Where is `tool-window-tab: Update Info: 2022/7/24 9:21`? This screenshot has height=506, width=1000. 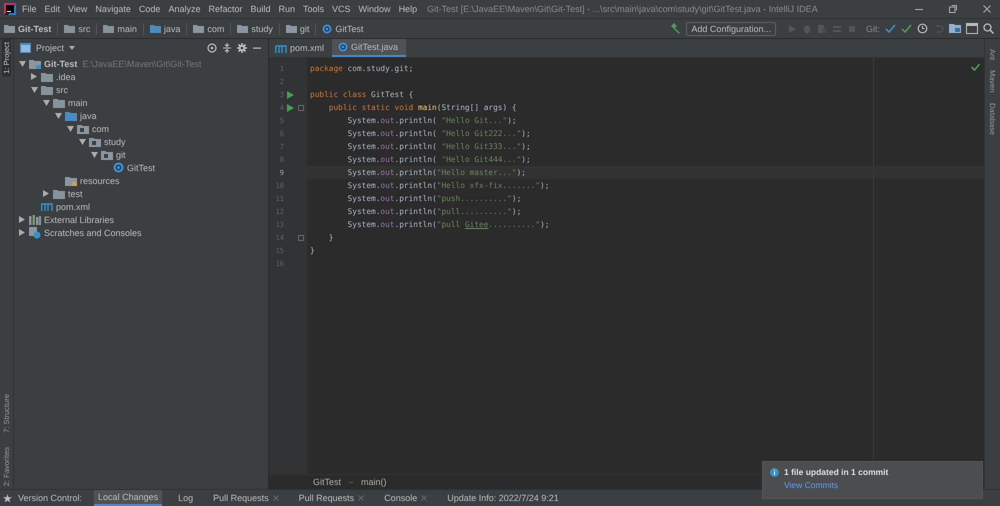
tool-window-tab: Update Info: 2022/7/24 9:21 is located at coordinates (503, 498).